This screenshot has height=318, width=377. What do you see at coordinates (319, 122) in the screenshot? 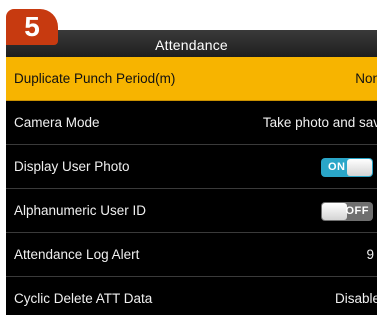
I see `setting-value: Take photo and sav` at bounding box center [319, 122].